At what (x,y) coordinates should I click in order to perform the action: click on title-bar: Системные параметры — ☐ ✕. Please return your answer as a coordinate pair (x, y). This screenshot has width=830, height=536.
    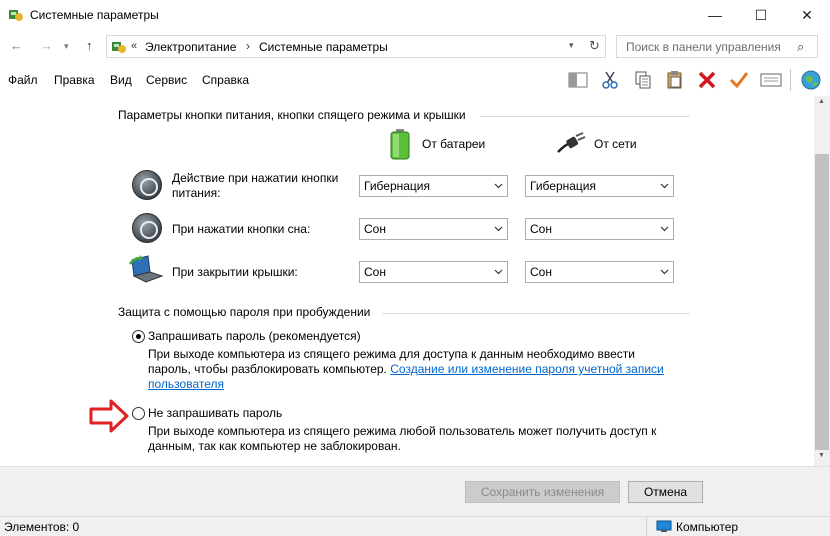
    Looking at the image, I should click on (415, 15).